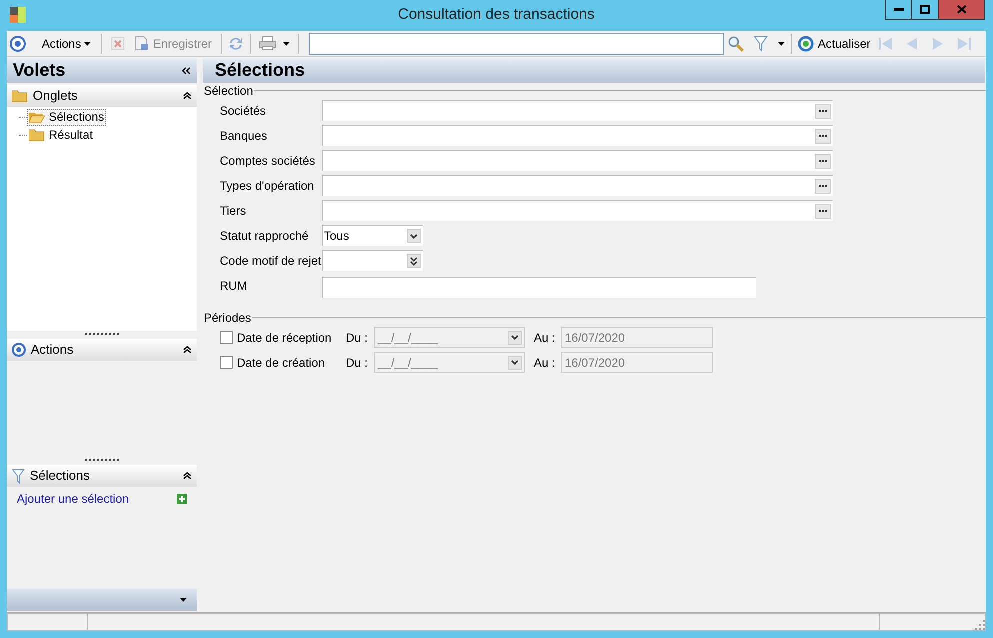 This screenshot has height=638, width=993. What do you see at coordinates (228, 318) in the screenshot?
I see `group-title: Périodes` at bounding box center [228, 318].